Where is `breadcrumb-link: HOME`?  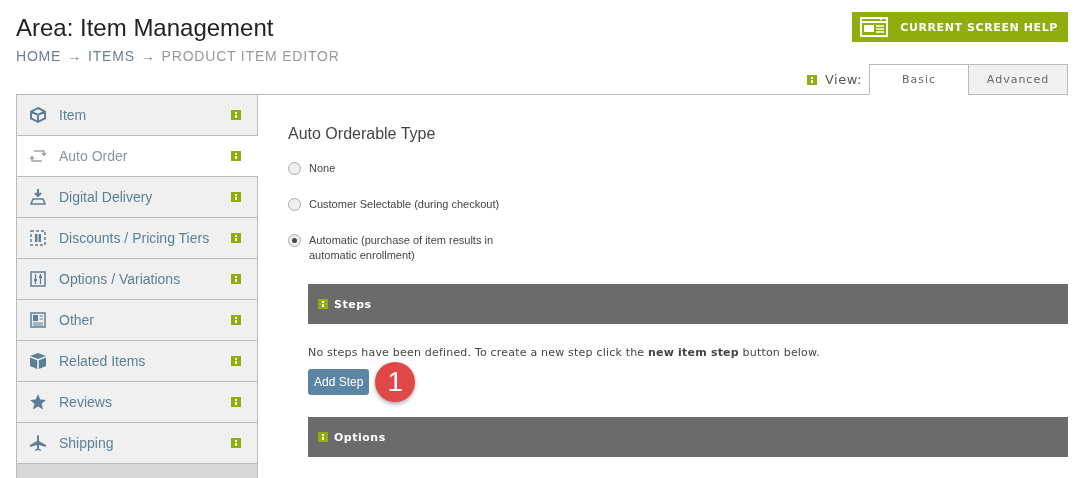 breadcrumb-link: HOME is located at coordinates (39, 56).